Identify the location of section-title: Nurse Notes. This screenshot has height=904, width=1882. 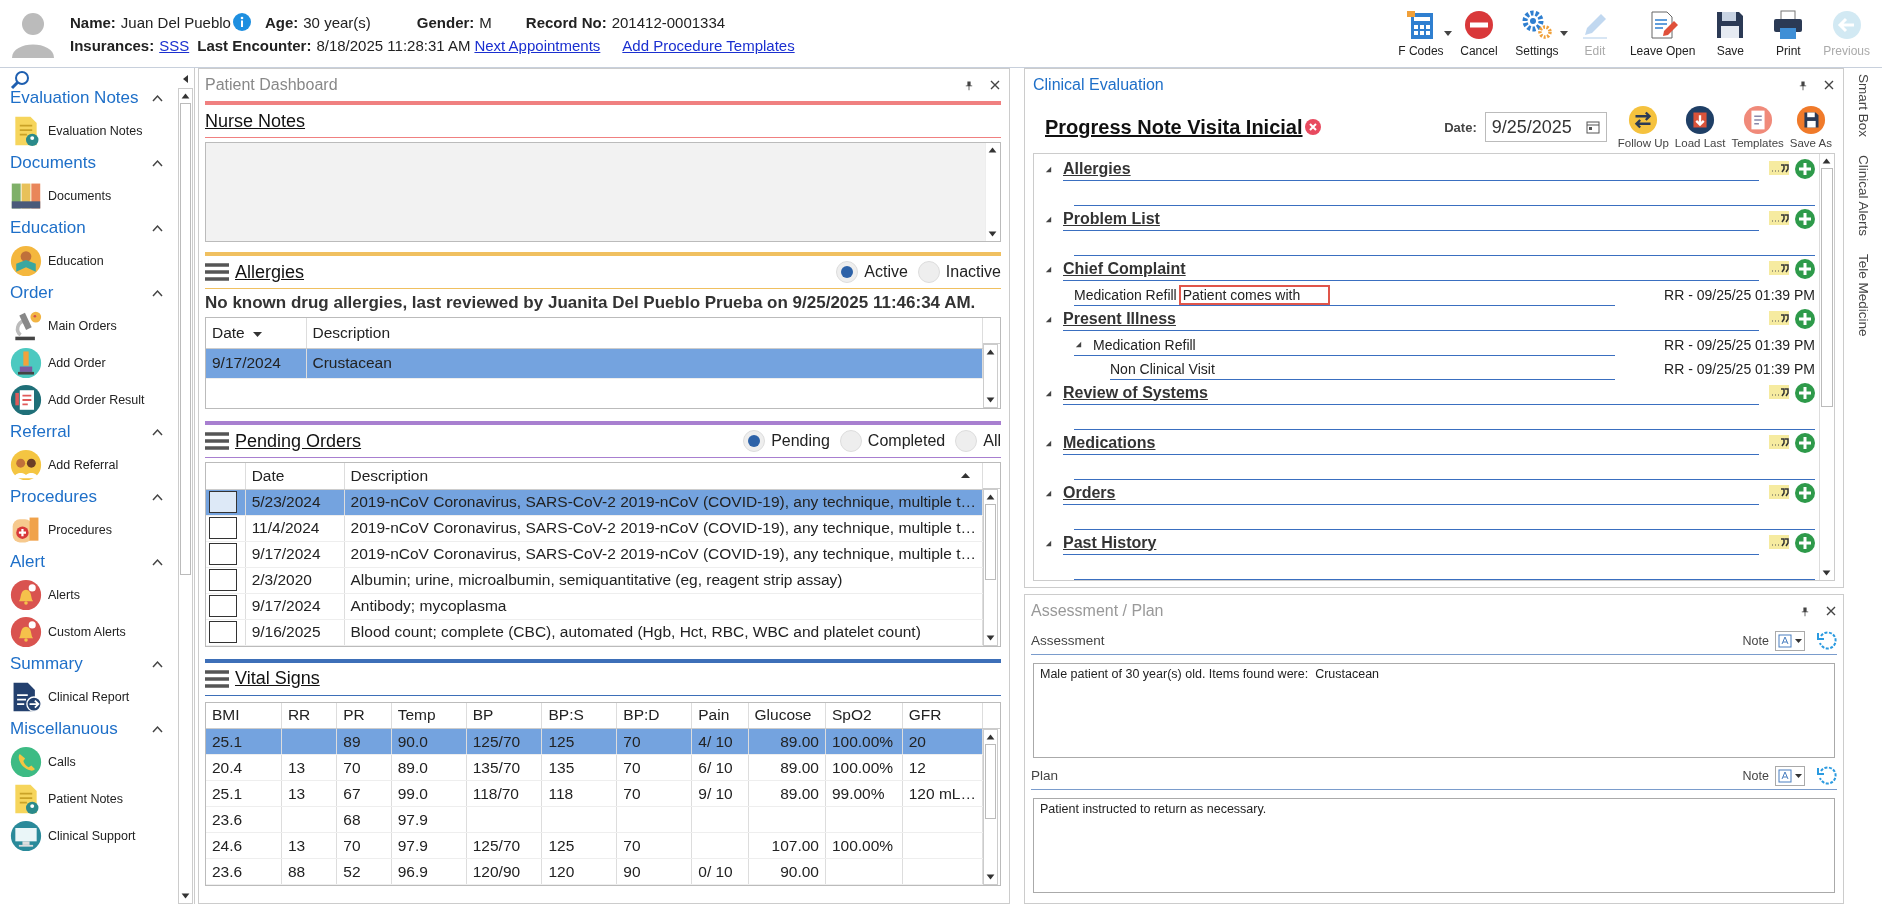
(255, 121).